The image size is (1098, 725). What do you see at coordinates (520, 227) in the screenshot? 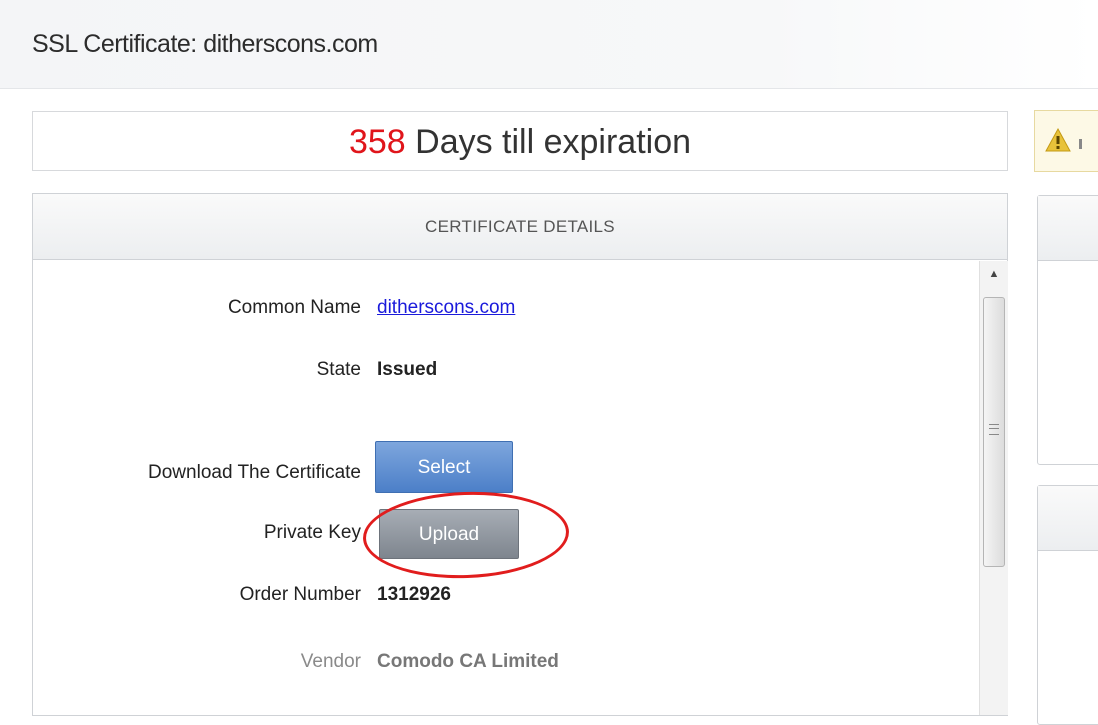
I see `panel-header: CERTIFICATE DETAILS` at bounding box center [520, 227].